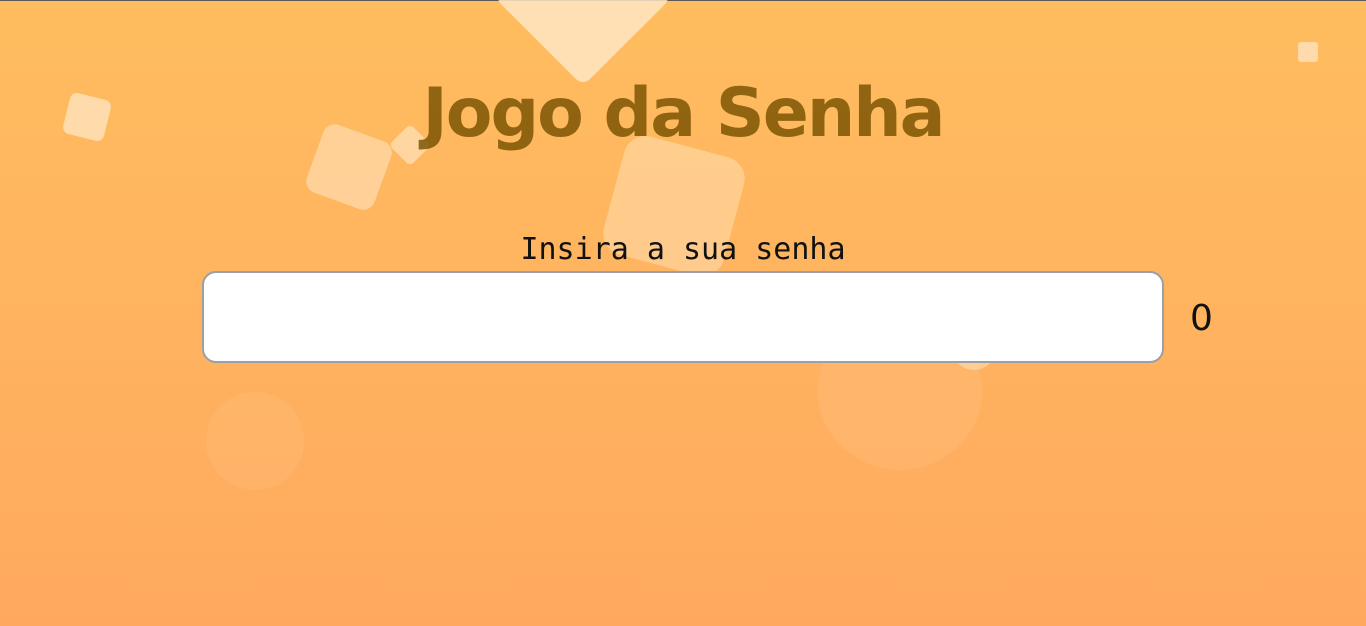 Image resolution: width=1366 pixels, height=626 pixels. What do you see at coordinates (683, 317) in the screenshot?
I see `password-input` at bounding box center [683, 317].